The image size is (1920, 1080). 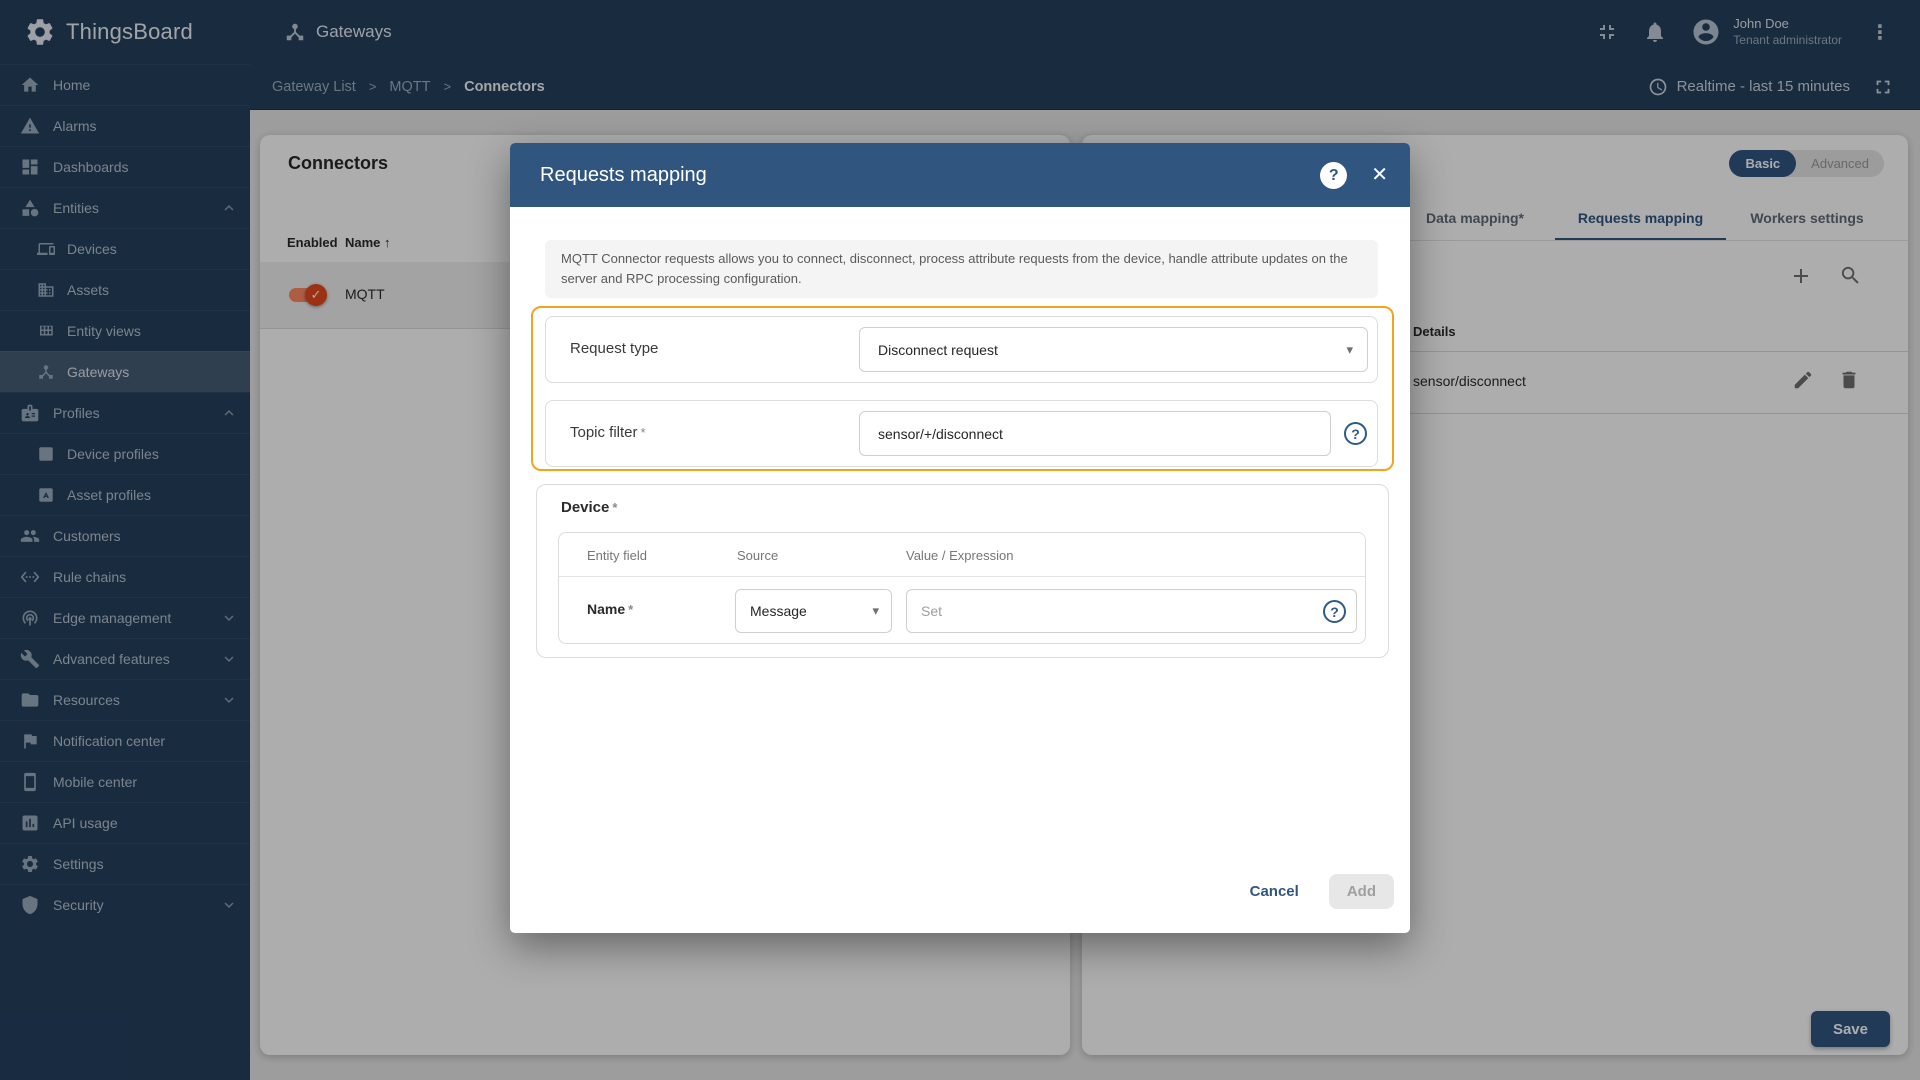 What do you see at coordinates (778, 611) in the screenshot?
I see `source-value: Message` at bounding box center [778, 611].